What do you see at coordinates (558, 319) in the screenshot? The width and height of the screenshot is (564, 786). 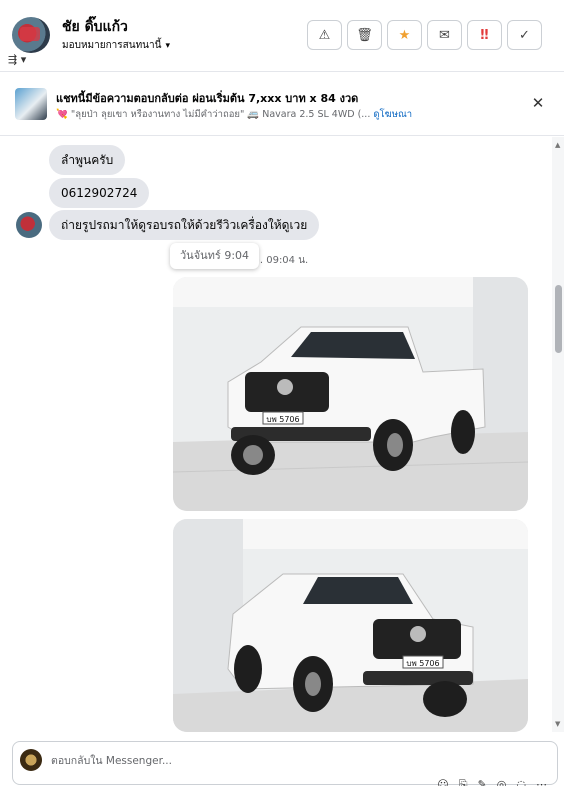 I see `scrollbar-thumb` at bounding box center [558, 319].